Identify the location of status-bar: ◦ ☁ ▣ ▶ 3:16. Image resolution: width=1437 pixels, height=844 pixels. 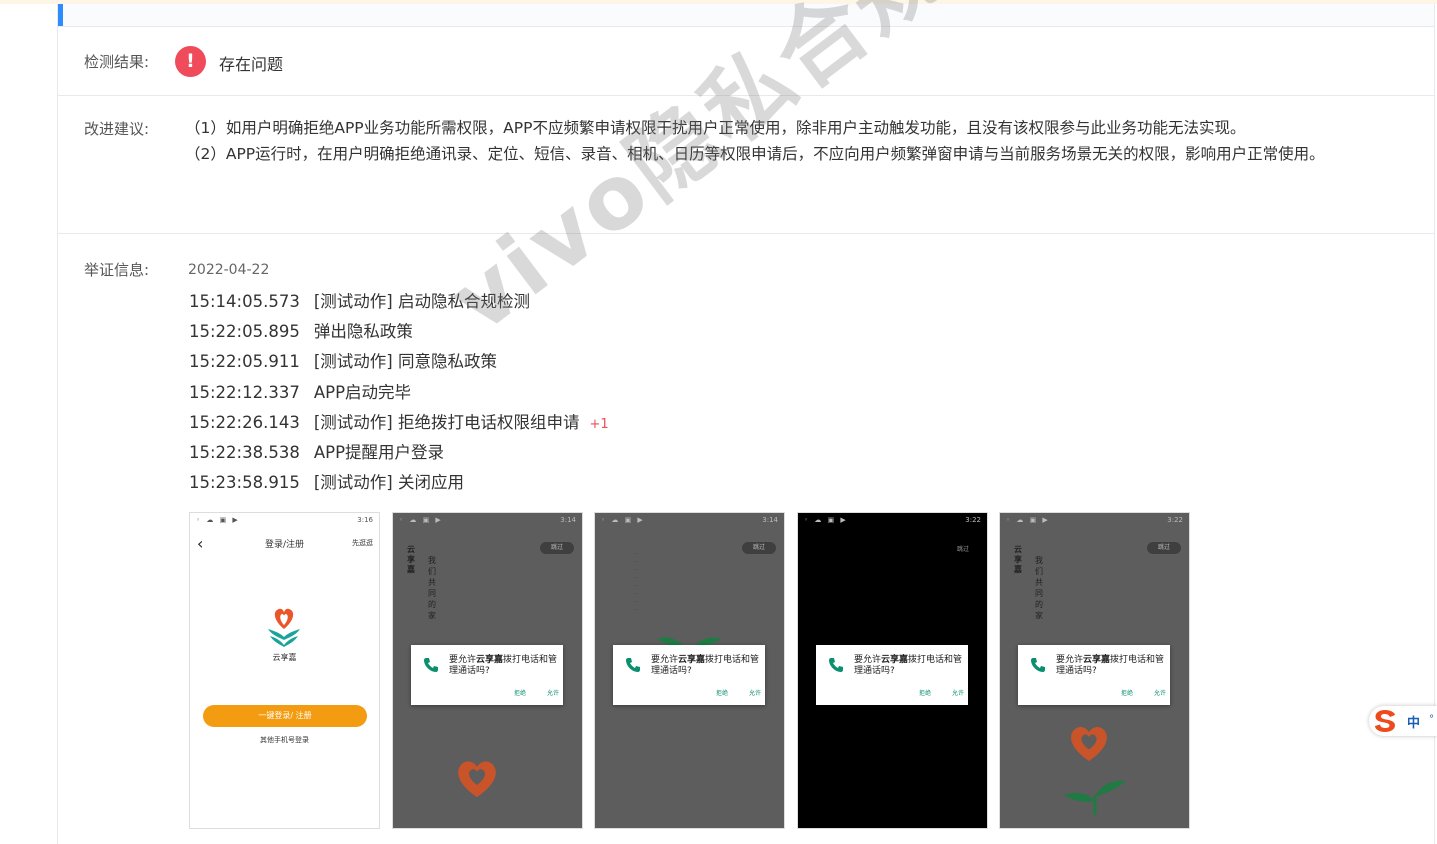
(284, 520).